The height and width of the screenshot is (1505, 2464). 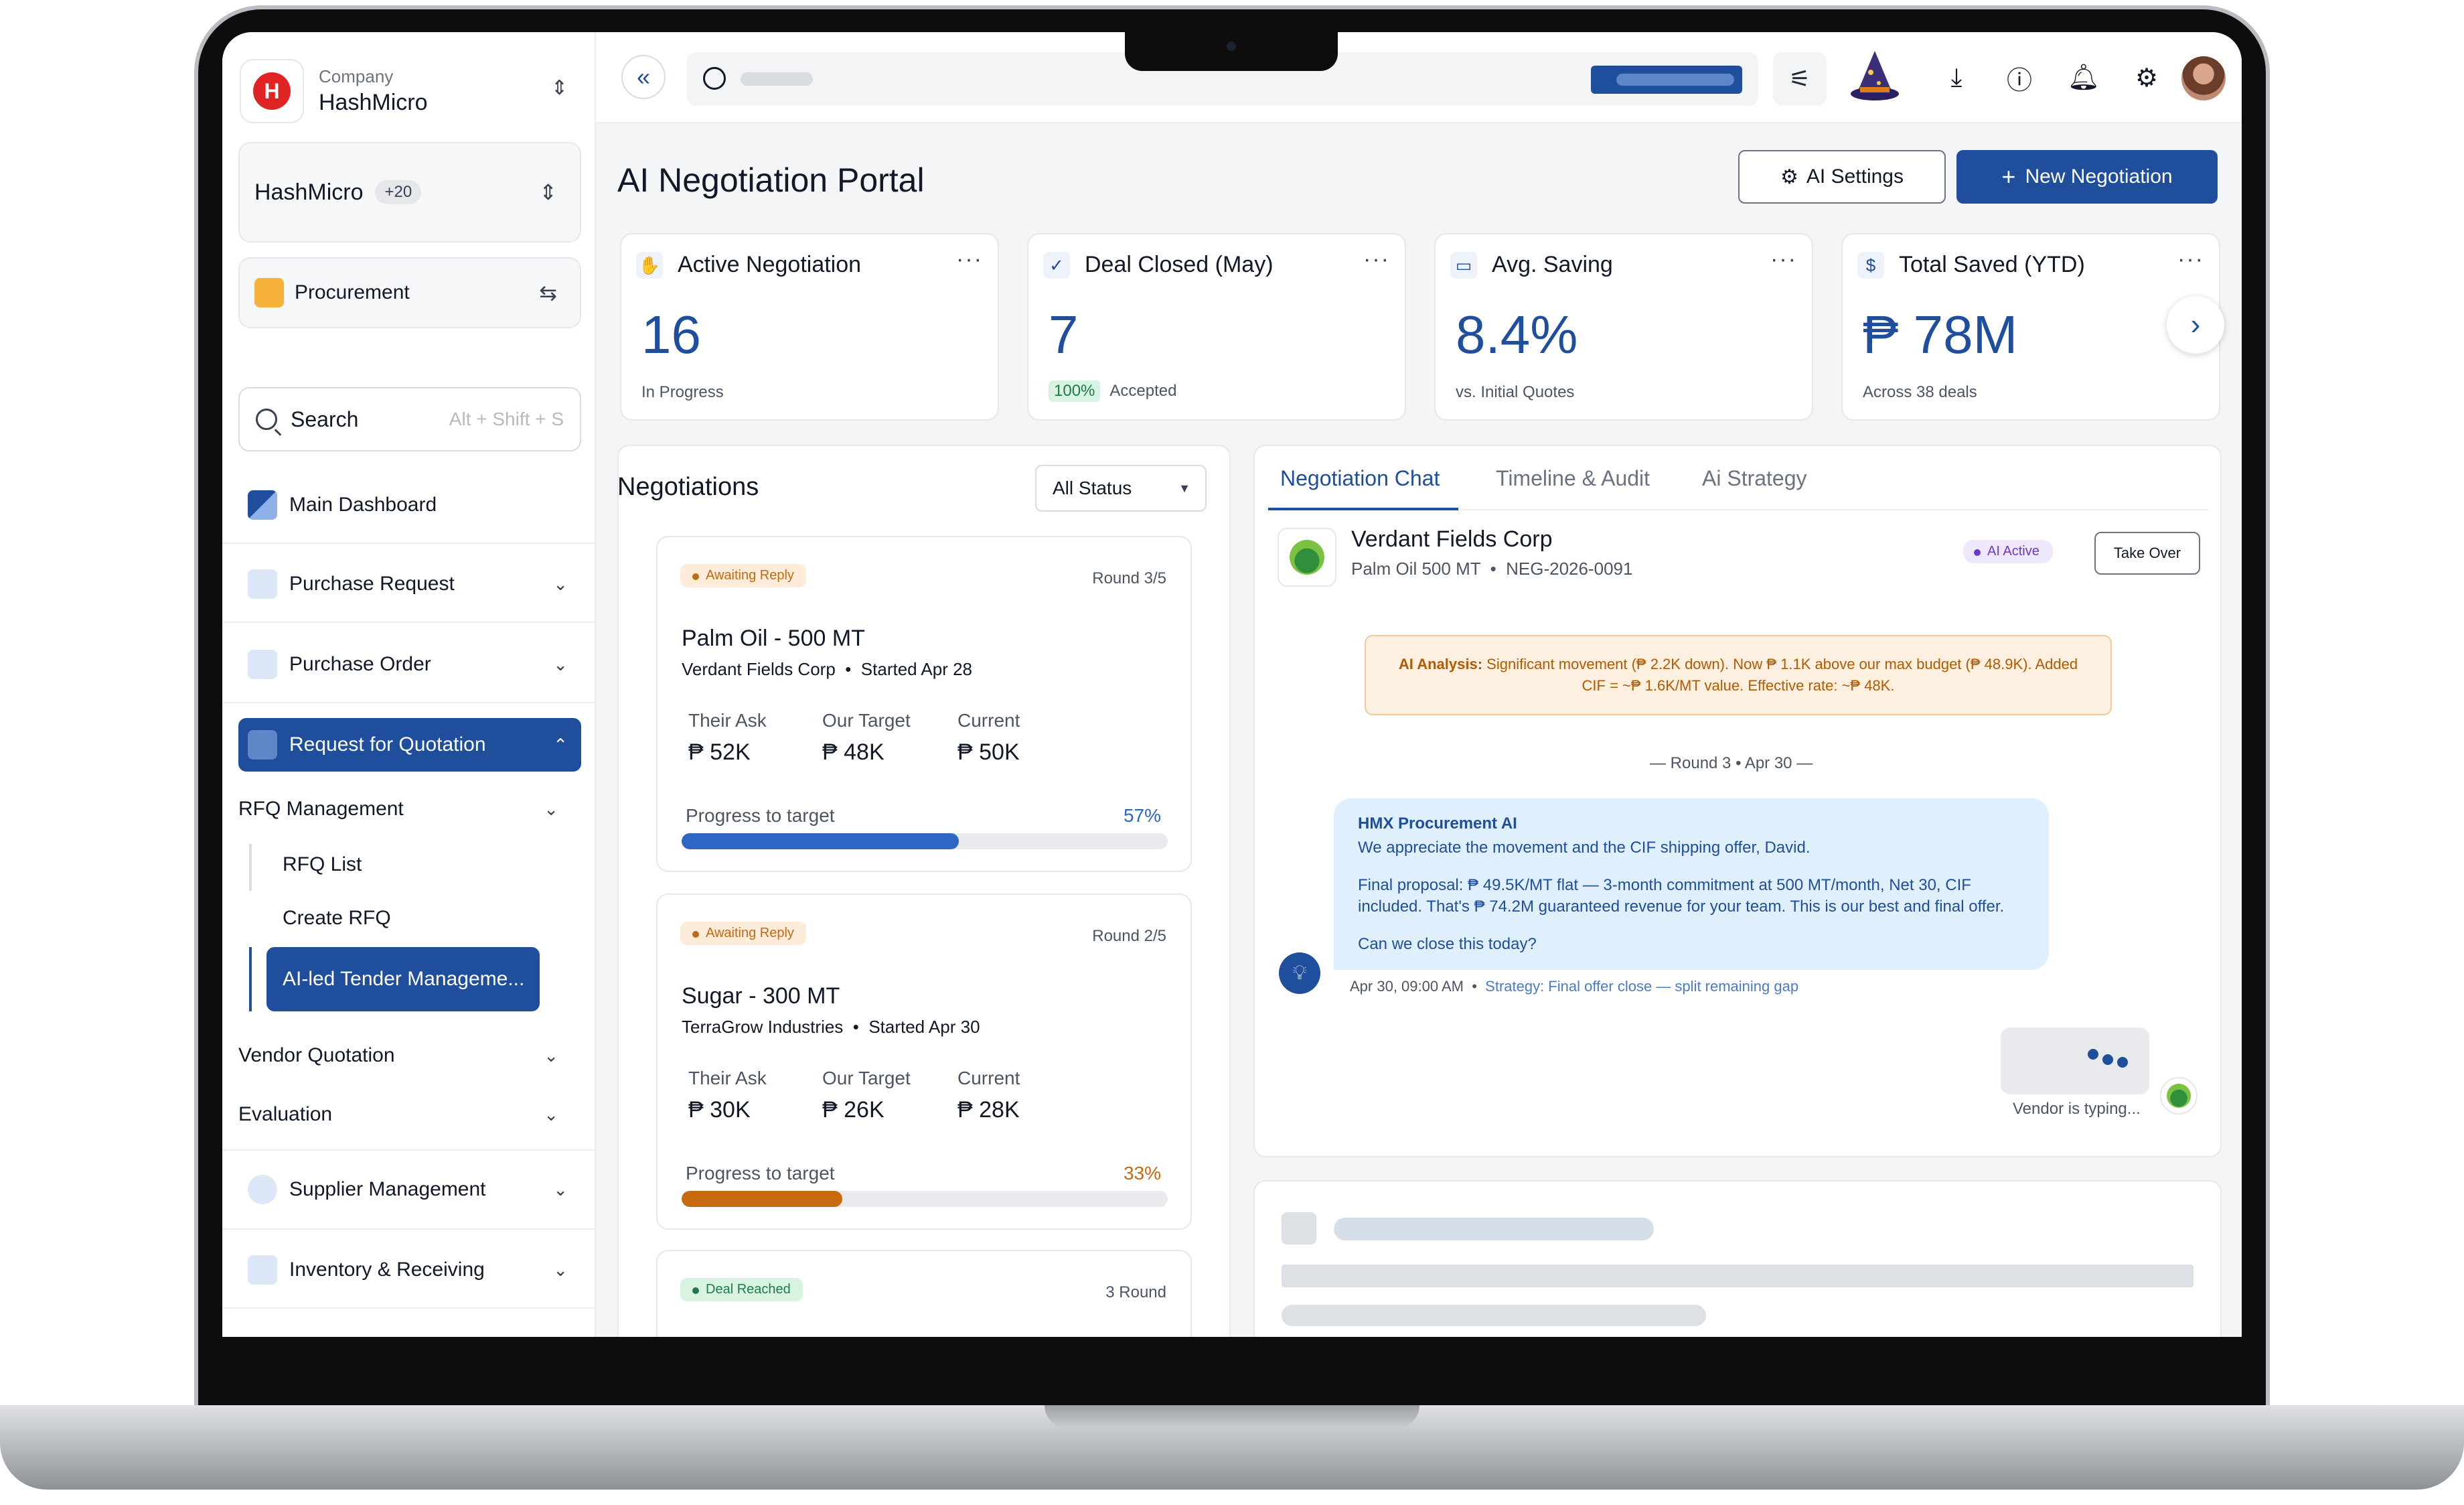 I want to click on bell-icon: 🔔︎, so click(x=2084, y=78).